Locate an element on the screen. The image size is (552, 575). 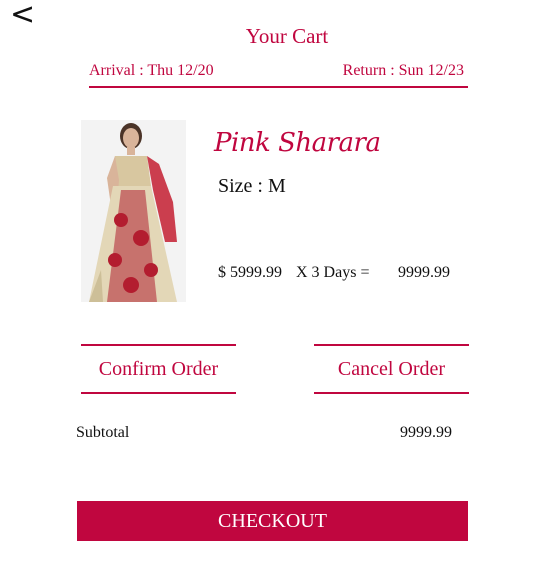
product-image is located at coordinates (133, 211).